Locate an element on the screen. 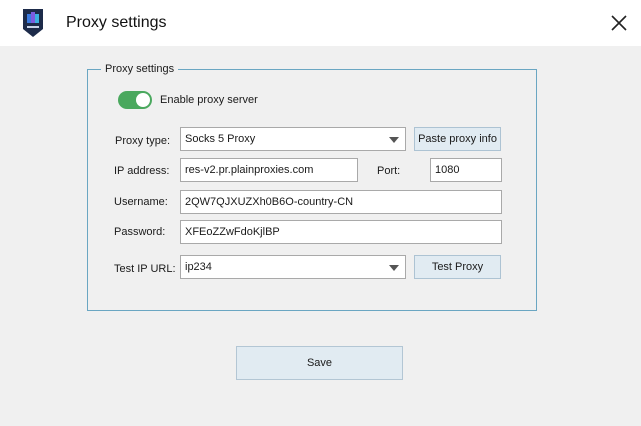 Image resolution: width=641 pixels, height=426 pixels. close-icon is located at coordinates (619, 23).